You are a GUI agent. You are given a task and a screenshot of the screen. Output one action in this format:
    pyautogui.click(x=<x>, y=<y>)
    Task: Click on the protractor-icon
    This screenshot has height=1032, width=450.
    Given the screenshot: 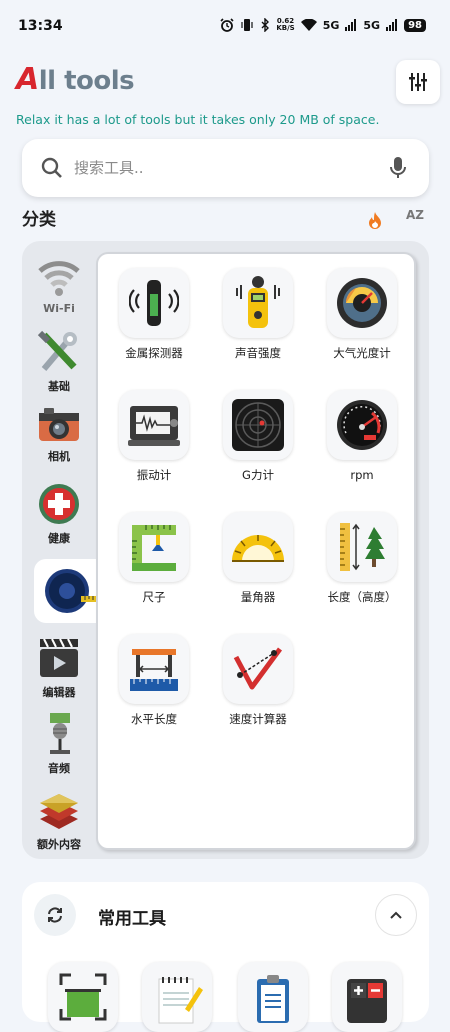 What is the action you would take?
    pyautogui.click(x=258, y=548)
    